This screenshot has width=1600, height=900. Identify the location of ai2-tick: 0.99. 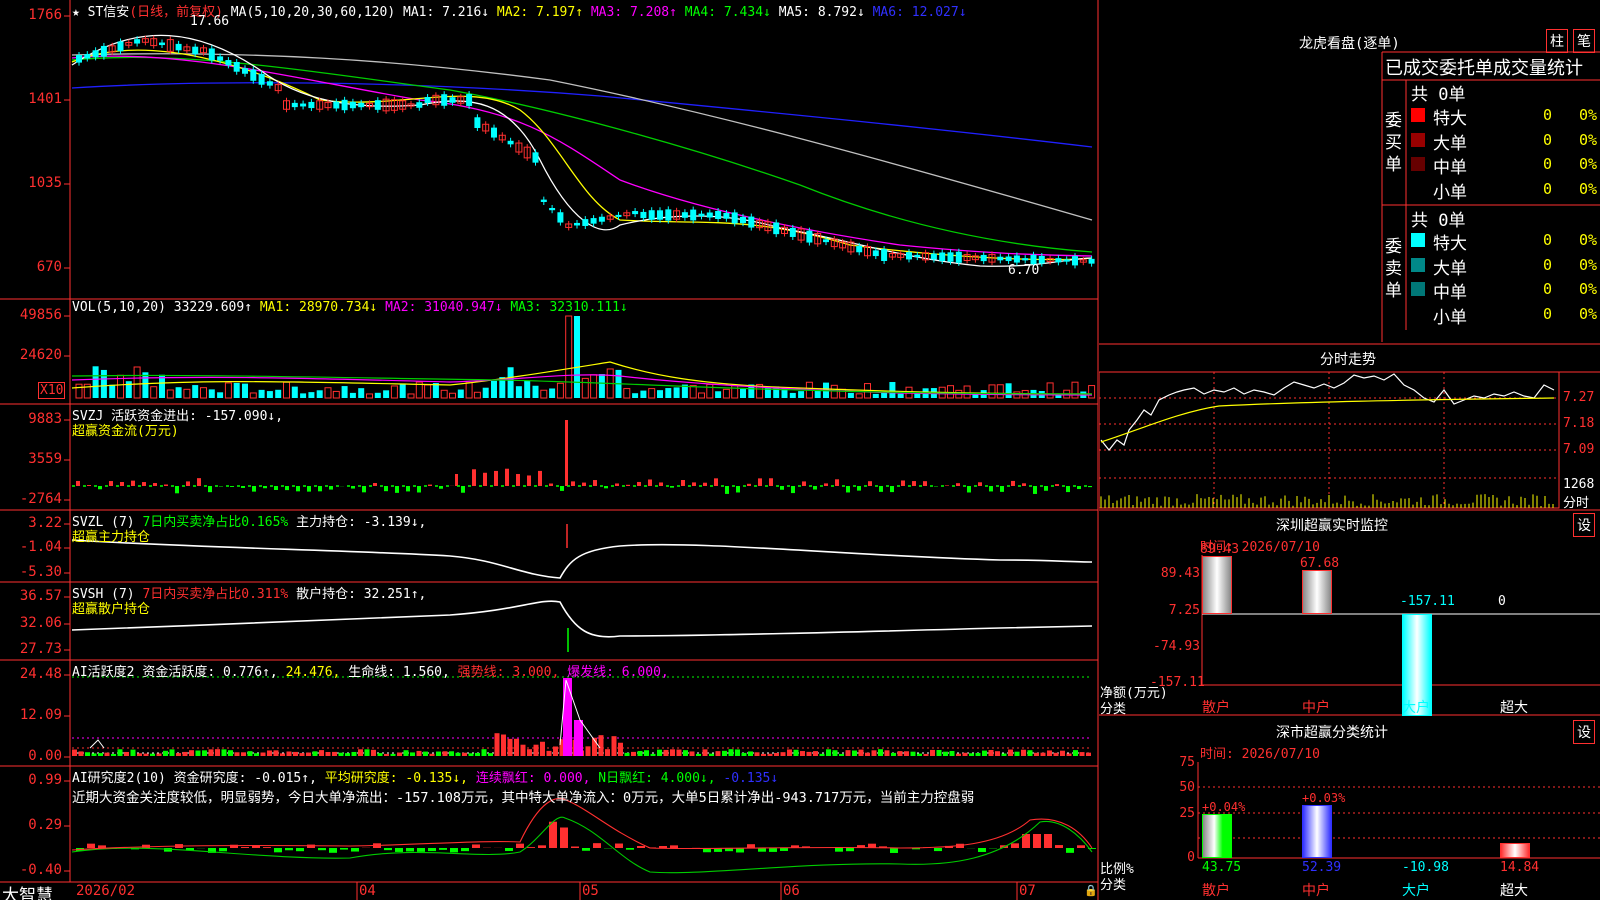
(45, 780).